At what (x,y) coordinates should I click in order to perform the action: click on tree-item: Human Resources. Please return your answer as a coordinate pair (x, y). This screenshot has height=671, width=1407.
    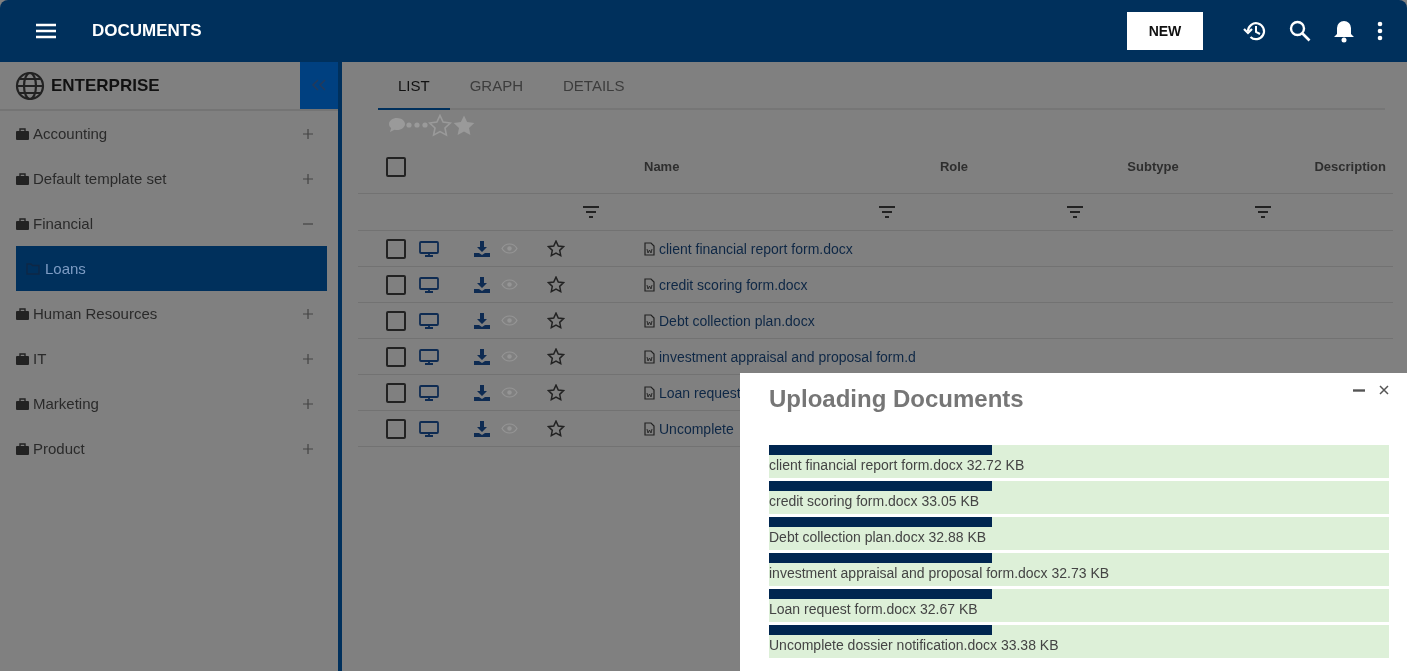
    Looking at the image, I should click on (169, 313).